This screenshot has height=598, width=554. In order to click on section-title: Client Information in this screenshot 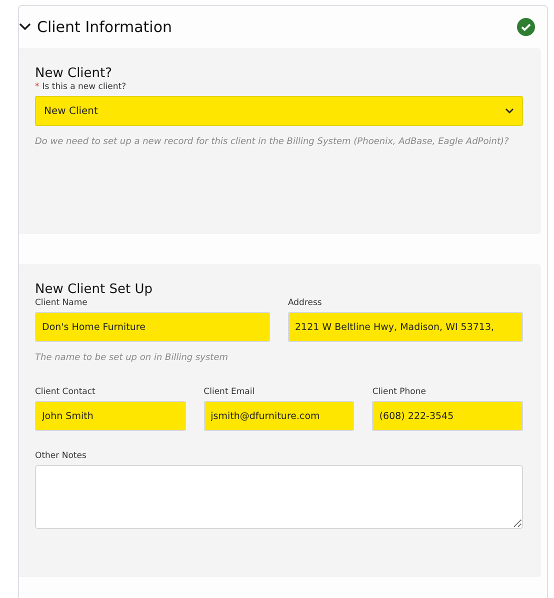, I will do `click(105, 27)`.